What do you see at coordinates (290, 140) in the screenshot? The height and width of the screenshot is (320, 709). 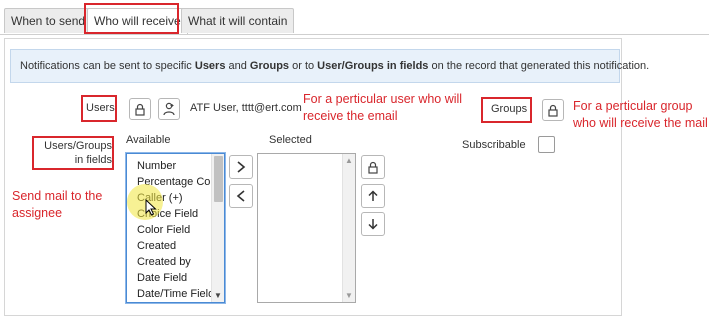 I see `selected-label: Selected` at bounding box center [290, 140].